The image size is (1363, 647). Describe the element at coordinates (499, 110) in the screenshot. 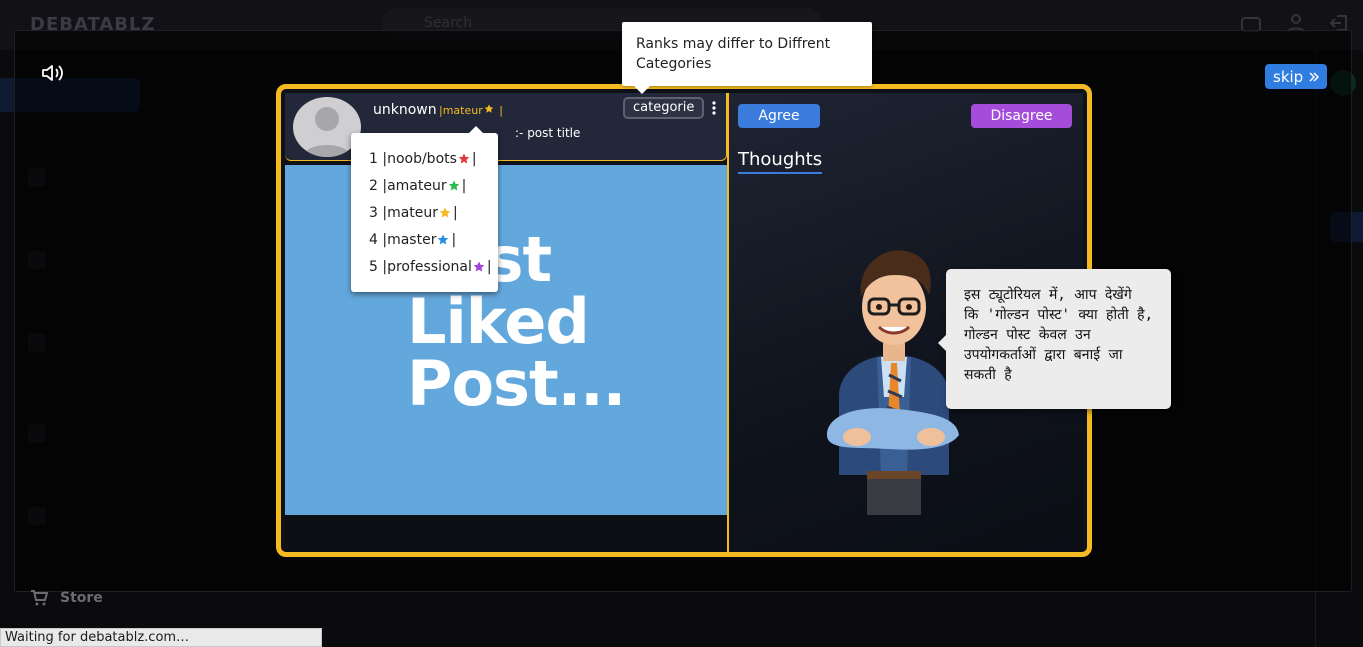

I see `rank-suffix: |` at that location.